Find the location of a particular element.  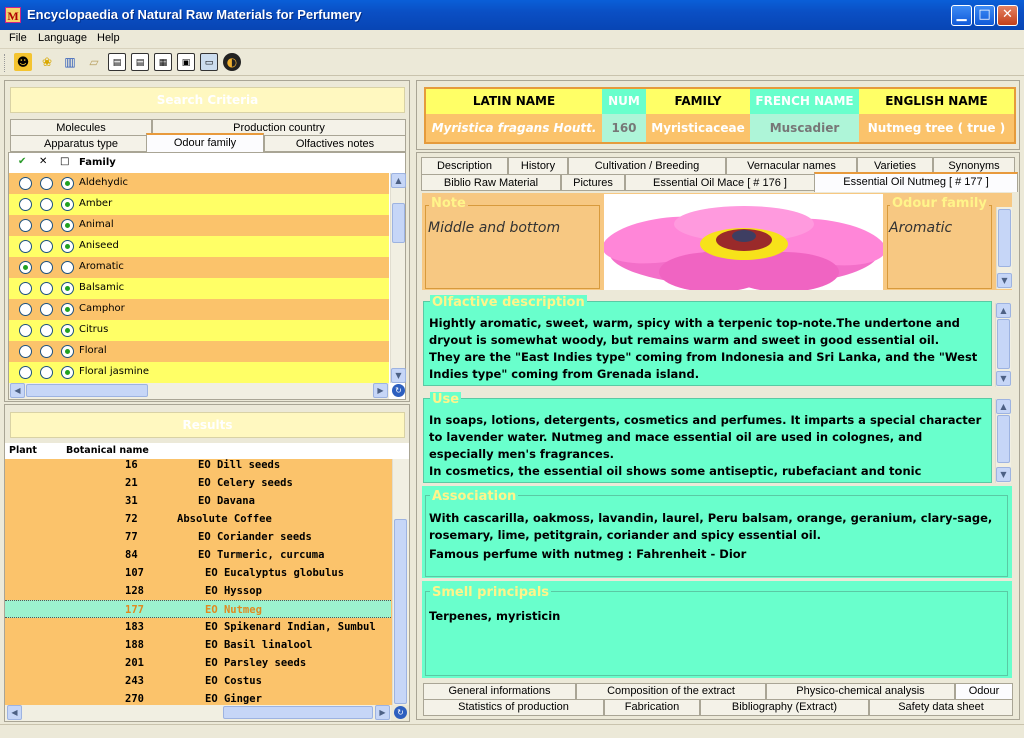

family-row: Aniseed is located at coordinates (199, 246).